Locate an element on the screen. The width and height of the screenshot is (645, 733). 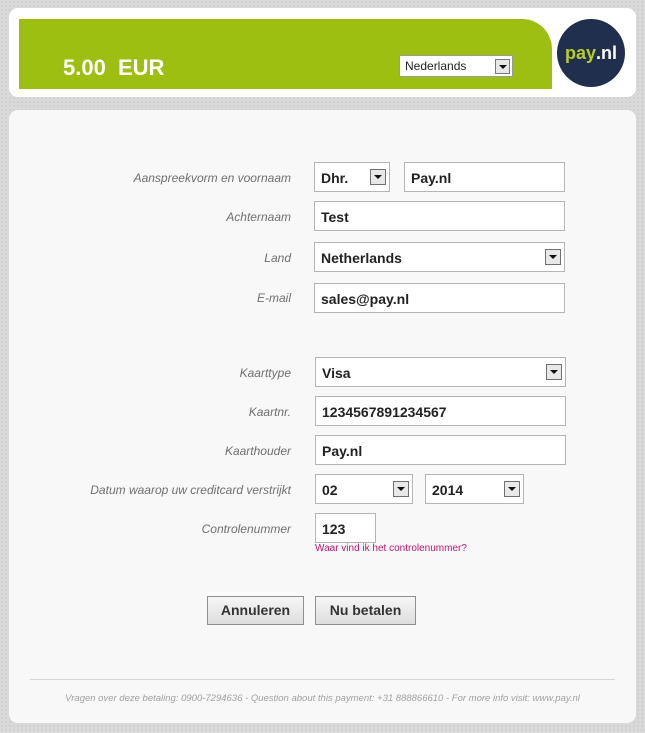
cvc-value: 123 is located at coordinates (334, 529).